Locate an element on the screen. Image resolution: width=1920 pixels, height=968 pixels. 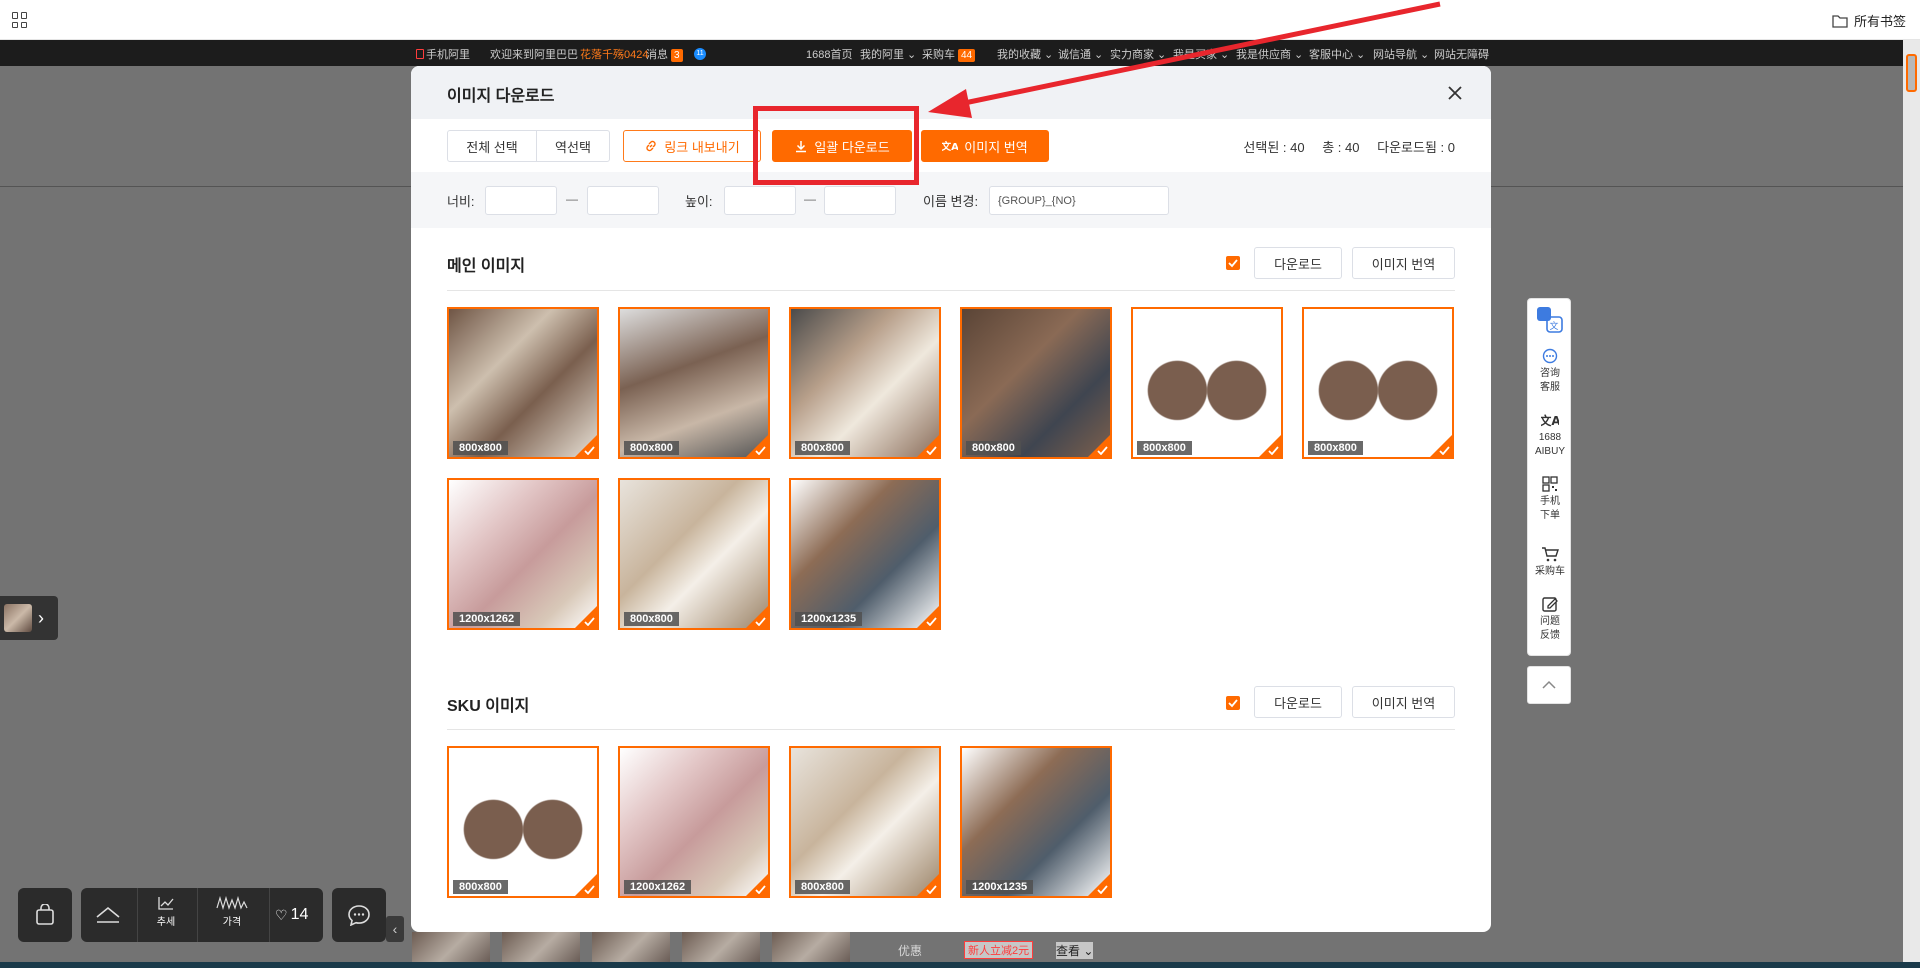
close-icon is located at coordinates (1455, 93).